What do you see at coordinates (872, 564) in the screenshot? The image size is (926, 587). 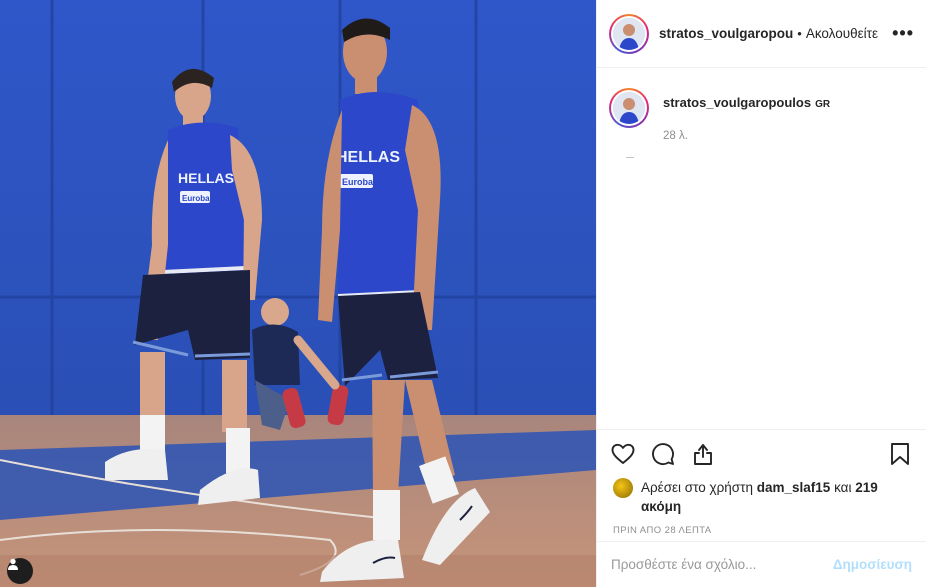 I see `publish-button: Δημοσίευση` at bounding box center [872, 564].